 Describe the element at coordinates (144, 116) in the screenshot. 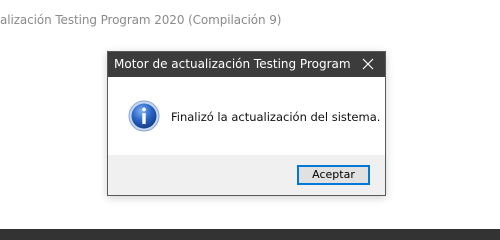

I see `info-icon` at that location.